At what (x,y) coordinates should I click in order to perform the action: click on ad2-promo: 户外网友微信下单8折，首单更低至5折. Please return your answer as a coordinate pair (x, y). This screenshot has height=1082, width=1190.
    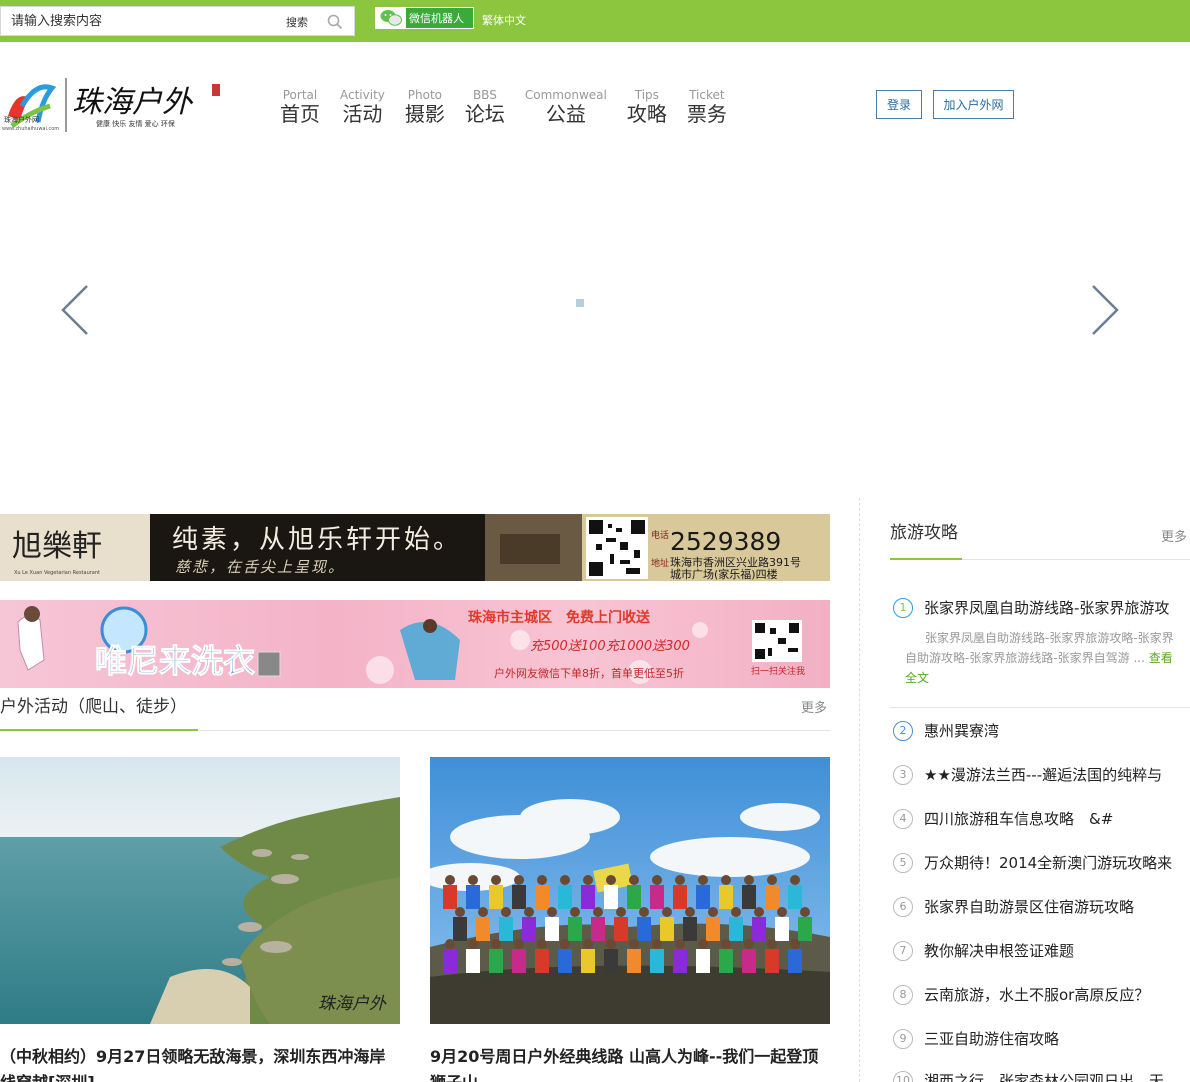
    Looking at the image, I should click on (589, 673).